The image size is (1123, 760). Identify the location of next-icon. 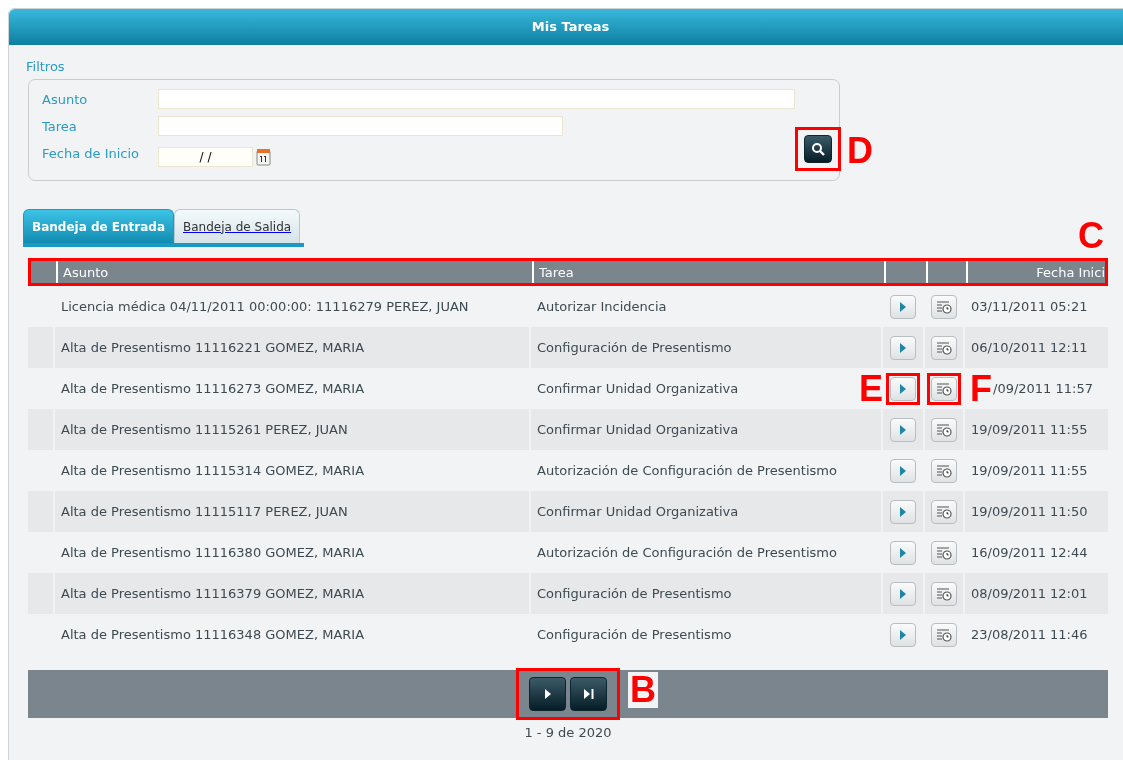
(547, 694).